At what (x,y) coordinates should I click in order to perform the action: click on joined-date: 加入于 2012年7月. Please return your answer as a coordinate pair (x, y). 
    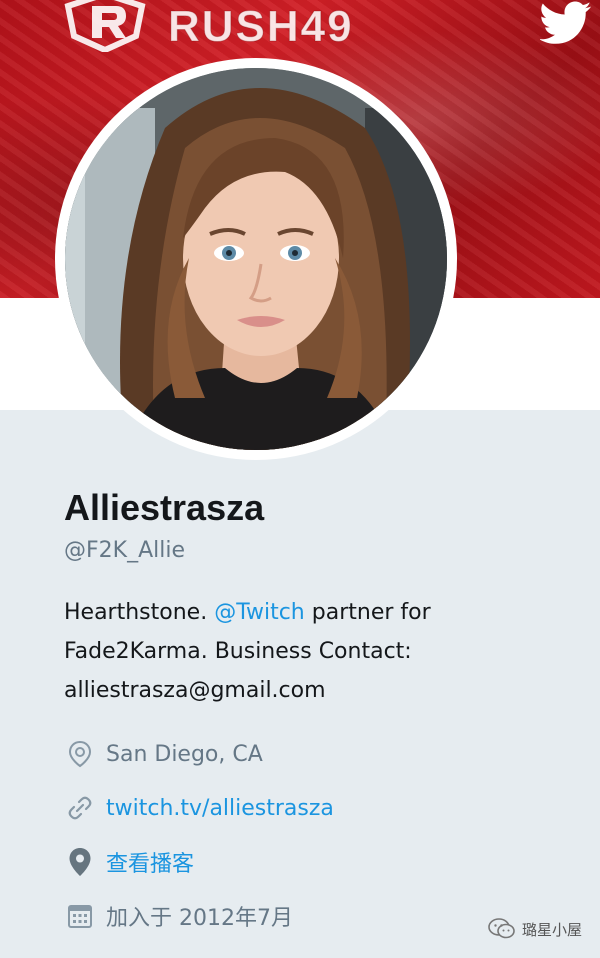
    Looking at the image, I should click on (199, 918).